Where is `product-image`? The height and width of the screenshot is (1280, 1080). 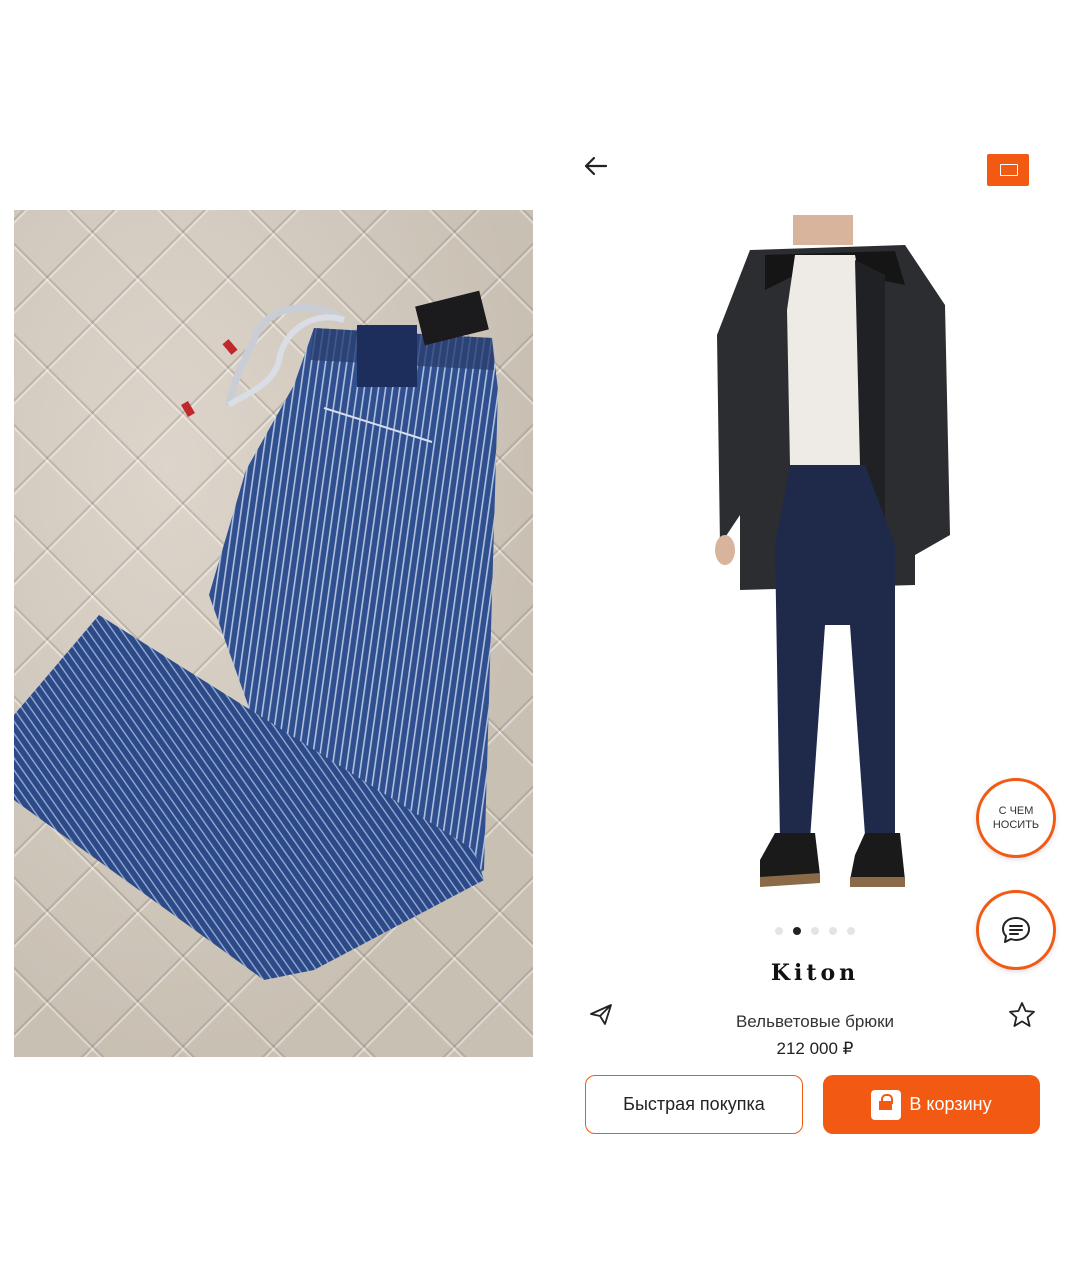 product-image is located at coordinates (835, 552).